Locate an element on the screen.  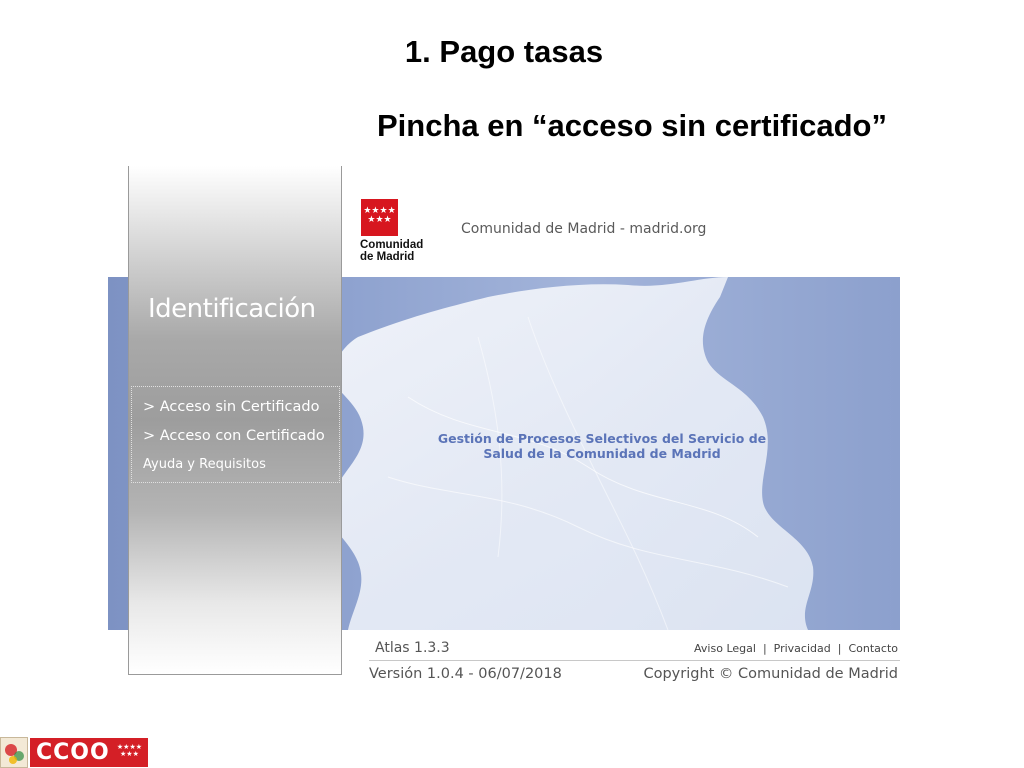
madrid-logo-text: Comunidad de Madrid is located at coordinates (391, 251).